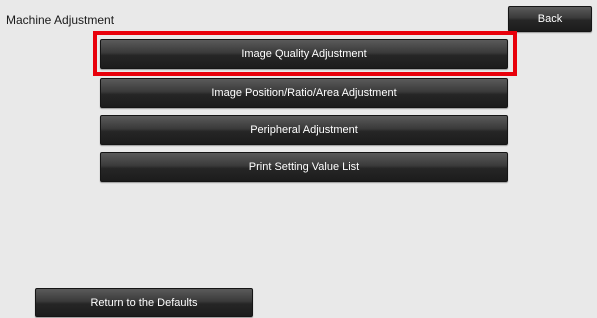  What do you see at coordinates (304, 93) in the screenshot?
I see `image-position-ratio-area-adjustment-button: Image Position/Ratio/Area Adjustment` at bounding box center [304, 93].